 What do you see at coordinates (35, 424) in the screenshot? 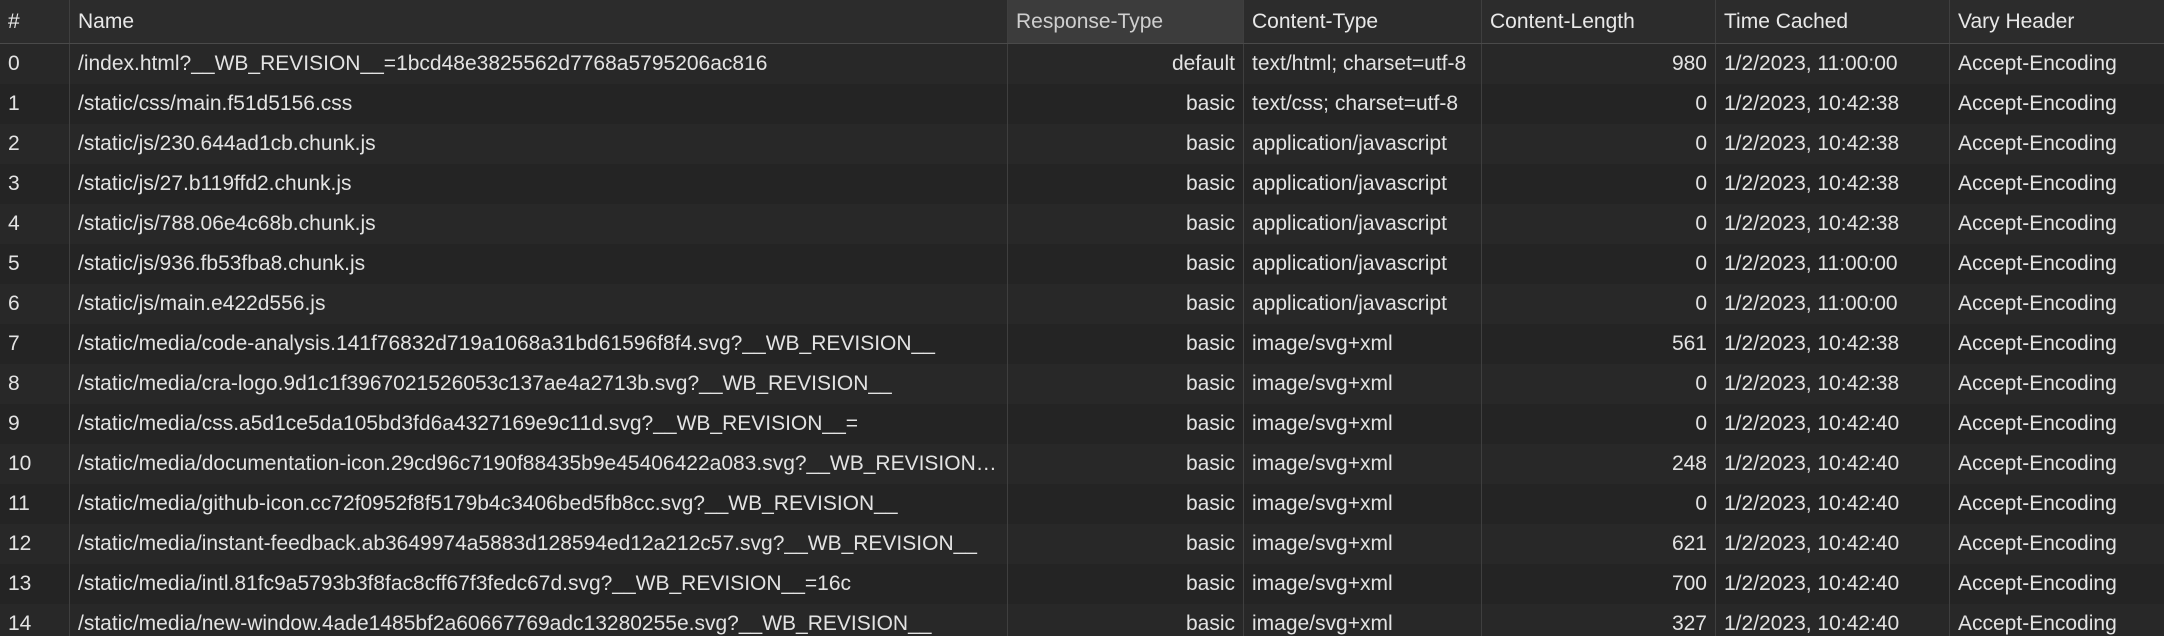
I see `row-index-cell: 9` at bounding box center [35, 424].